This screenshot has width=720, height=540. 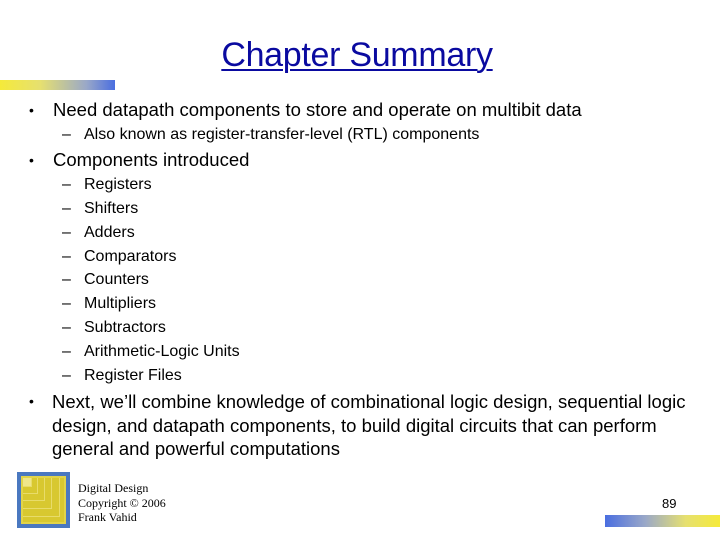 I want to click on component-name: Registers, so click(x=118, y=184).